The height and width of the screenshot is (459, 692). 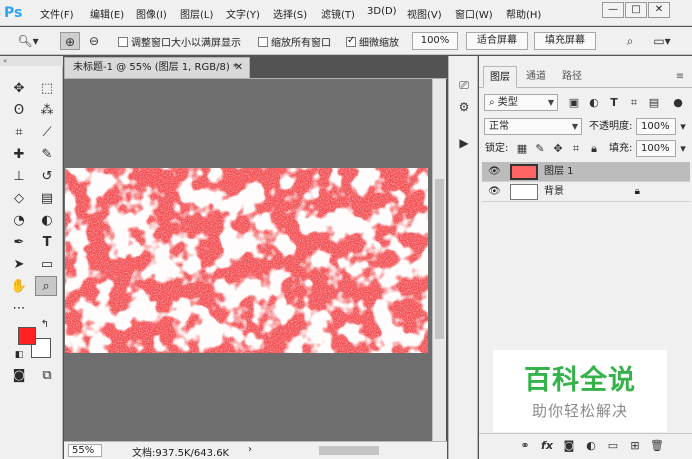 I want to click on filter-toggle-icon: ●, so click(x=678, y=102).